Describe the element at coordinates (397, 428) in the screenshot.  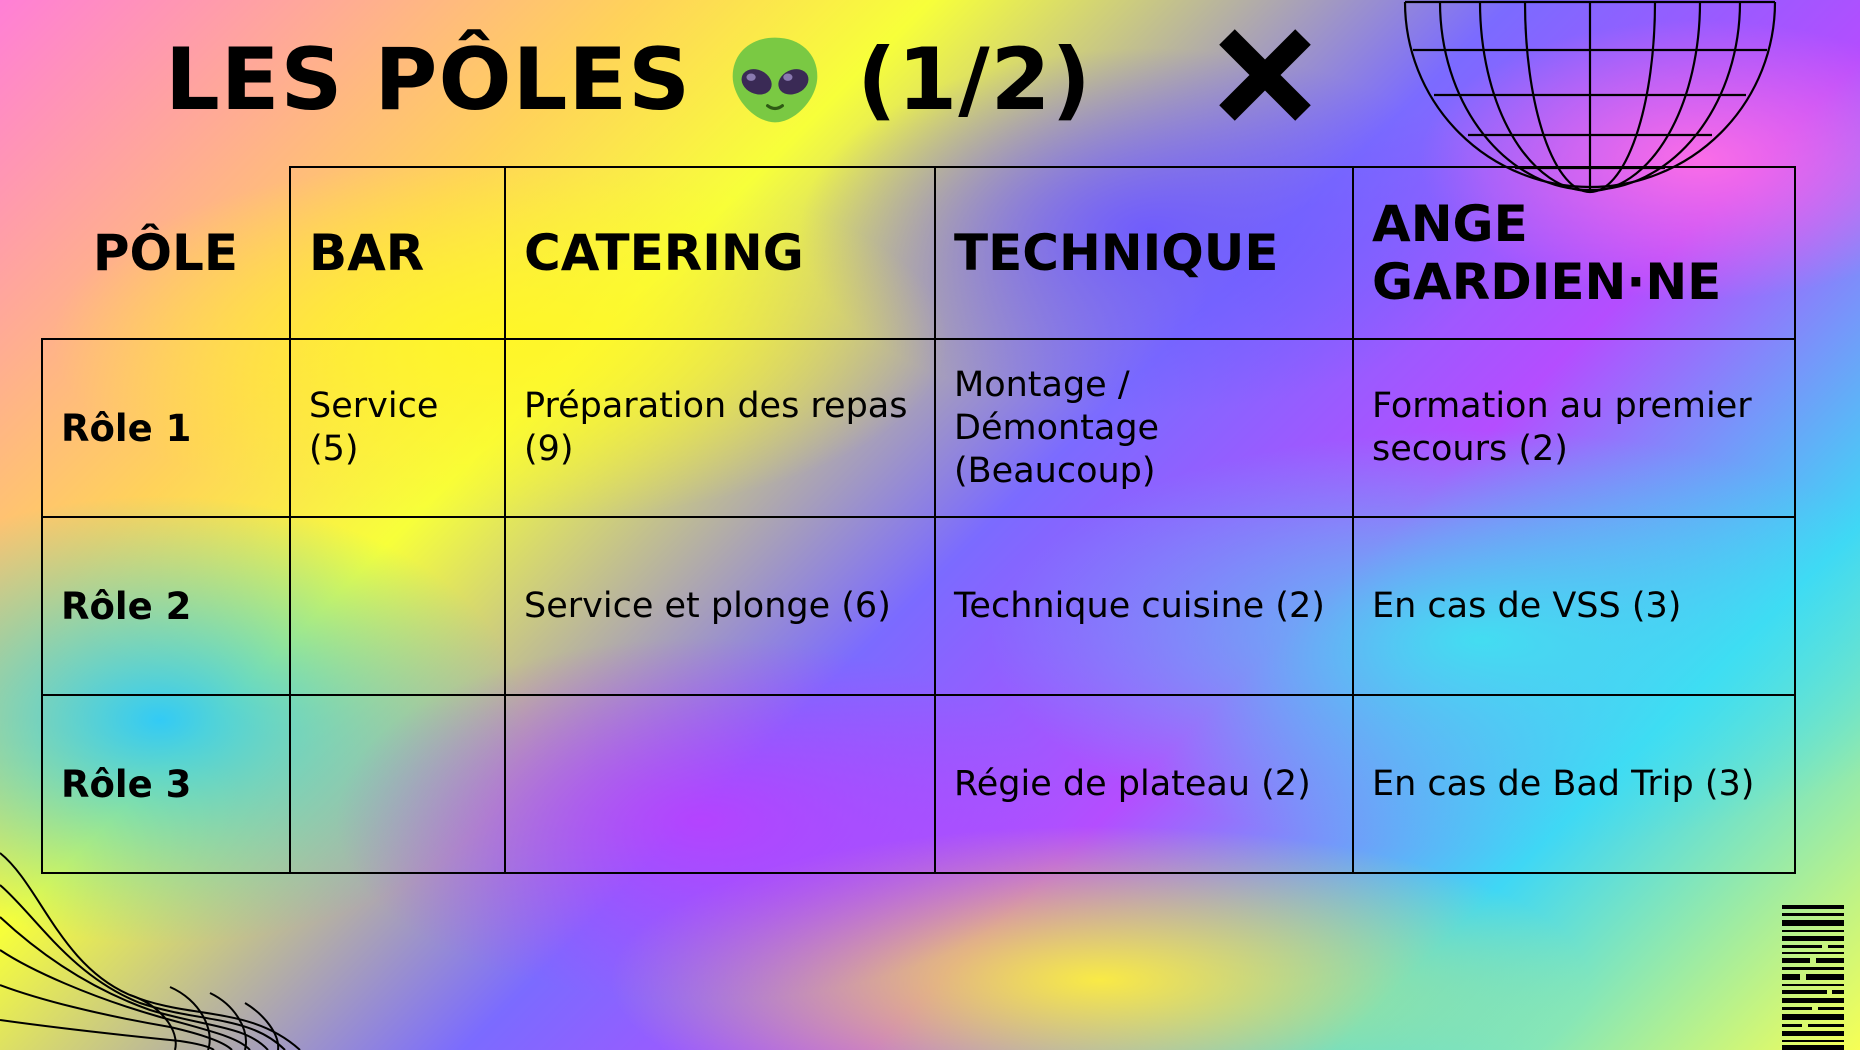
I see `table-cell: Service (5)` at that location.